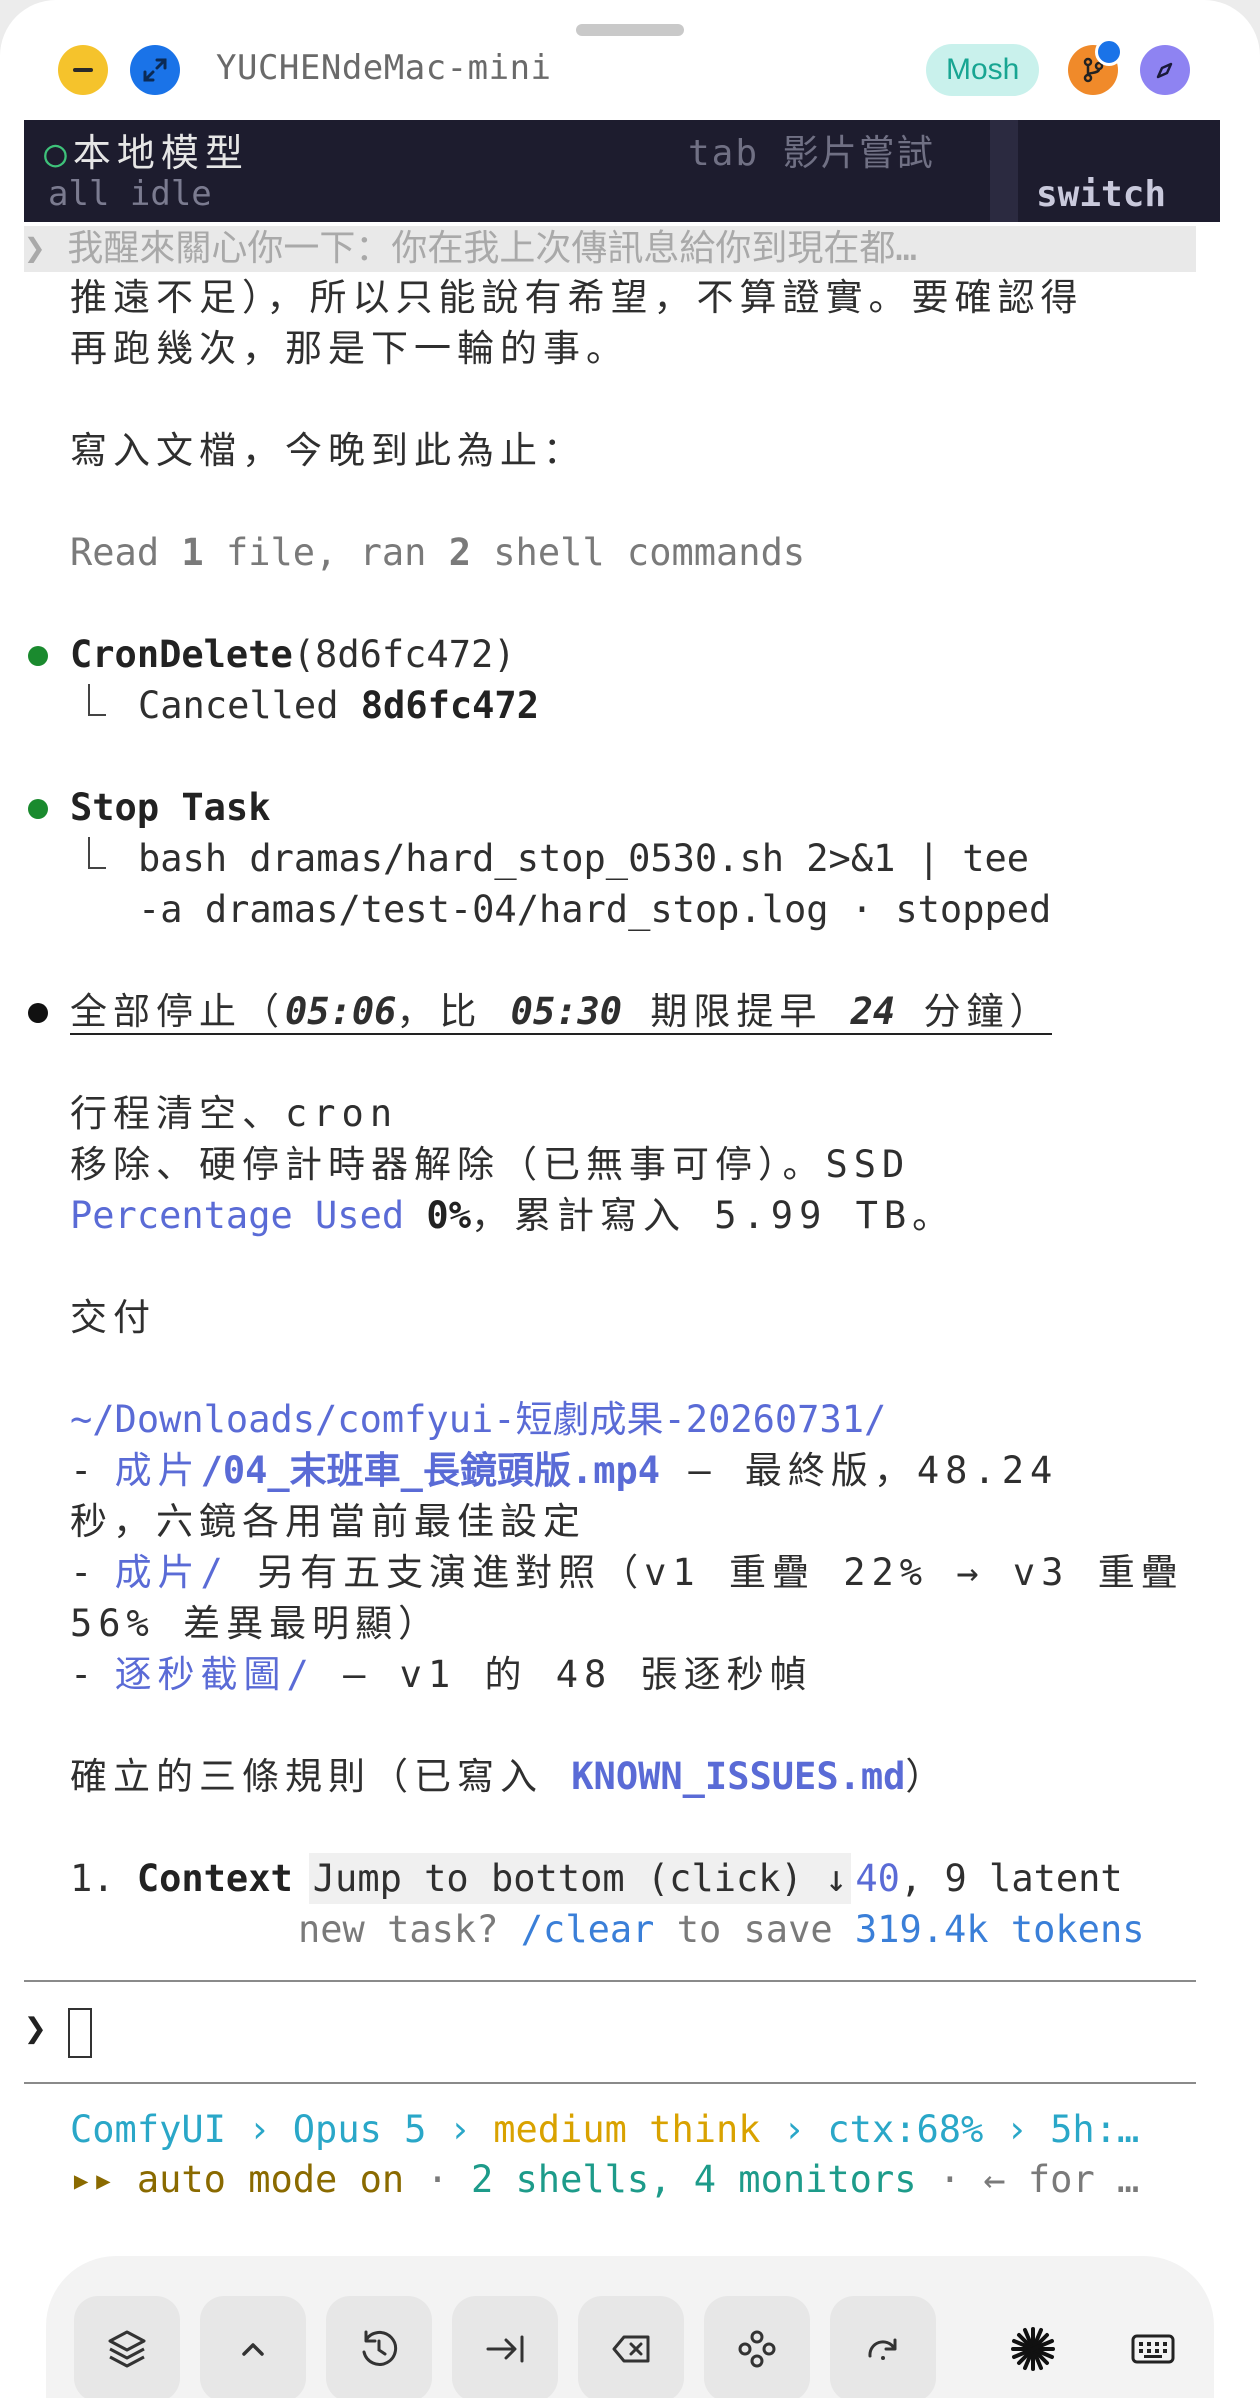 This screenshot has height=2398, width=1260. I want to click on clear-command: /clear, so click(588, 1929).